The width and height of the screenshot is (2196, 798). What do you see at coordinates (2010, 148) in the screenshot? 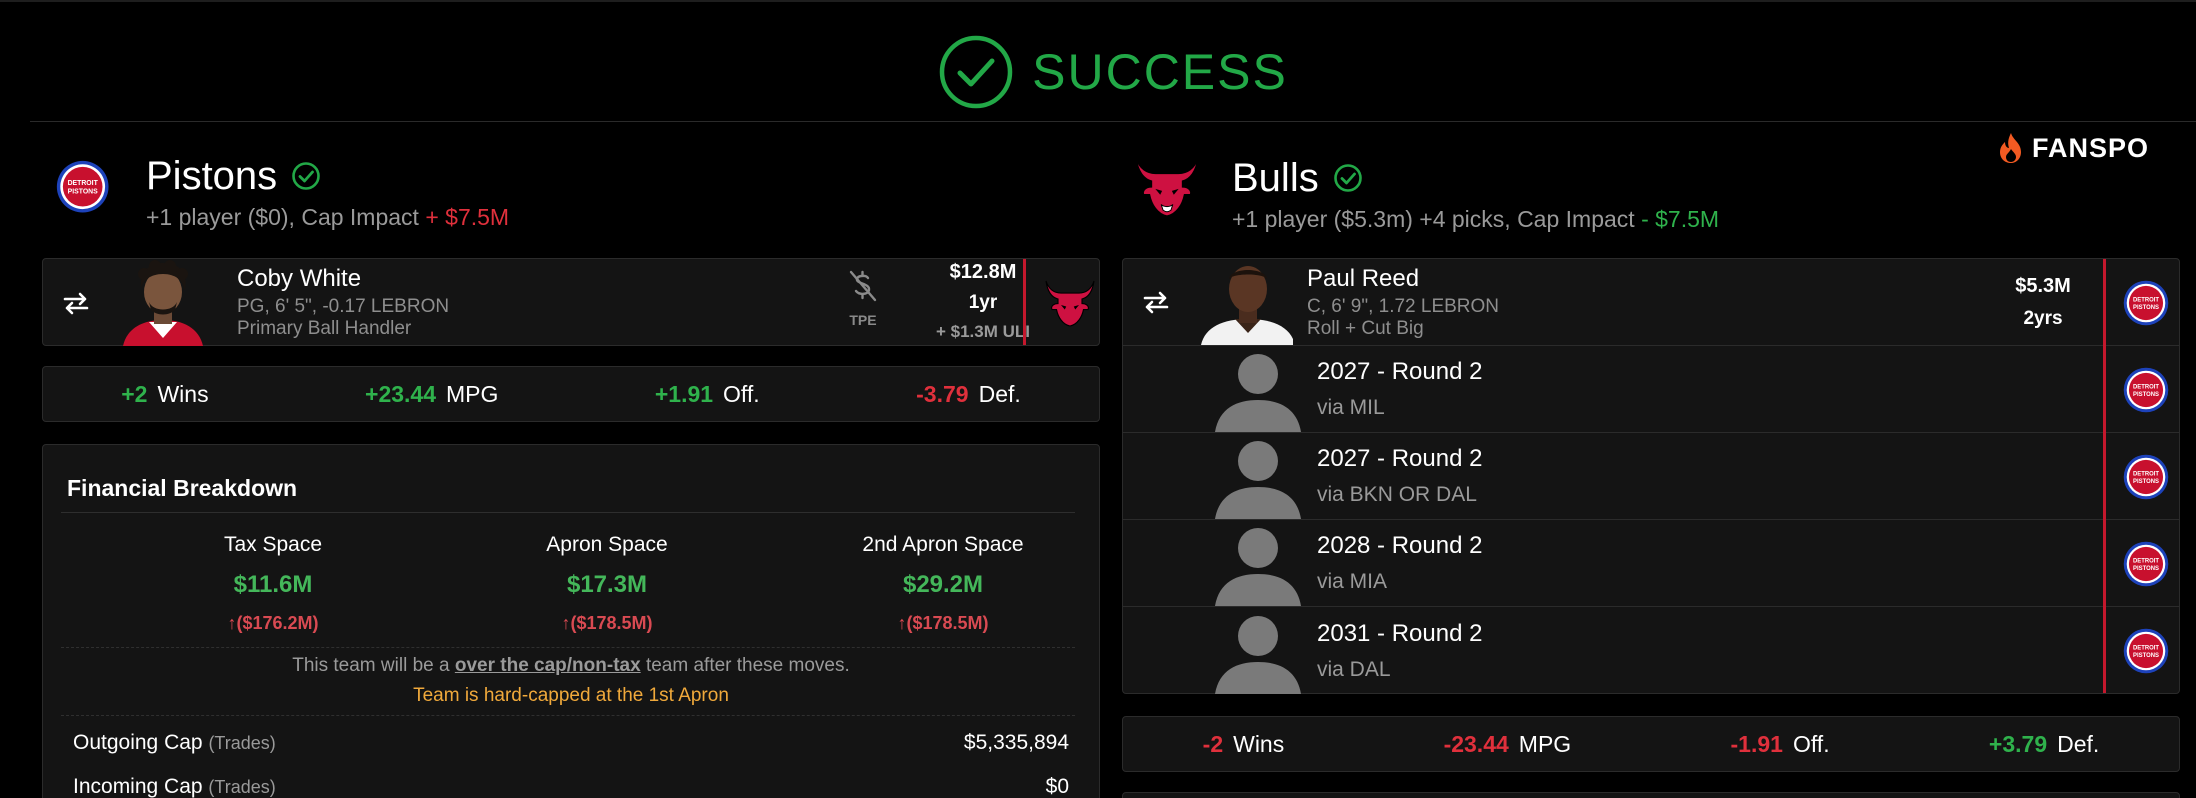
I see `flame-icon` at bounding box center [2010, 148].